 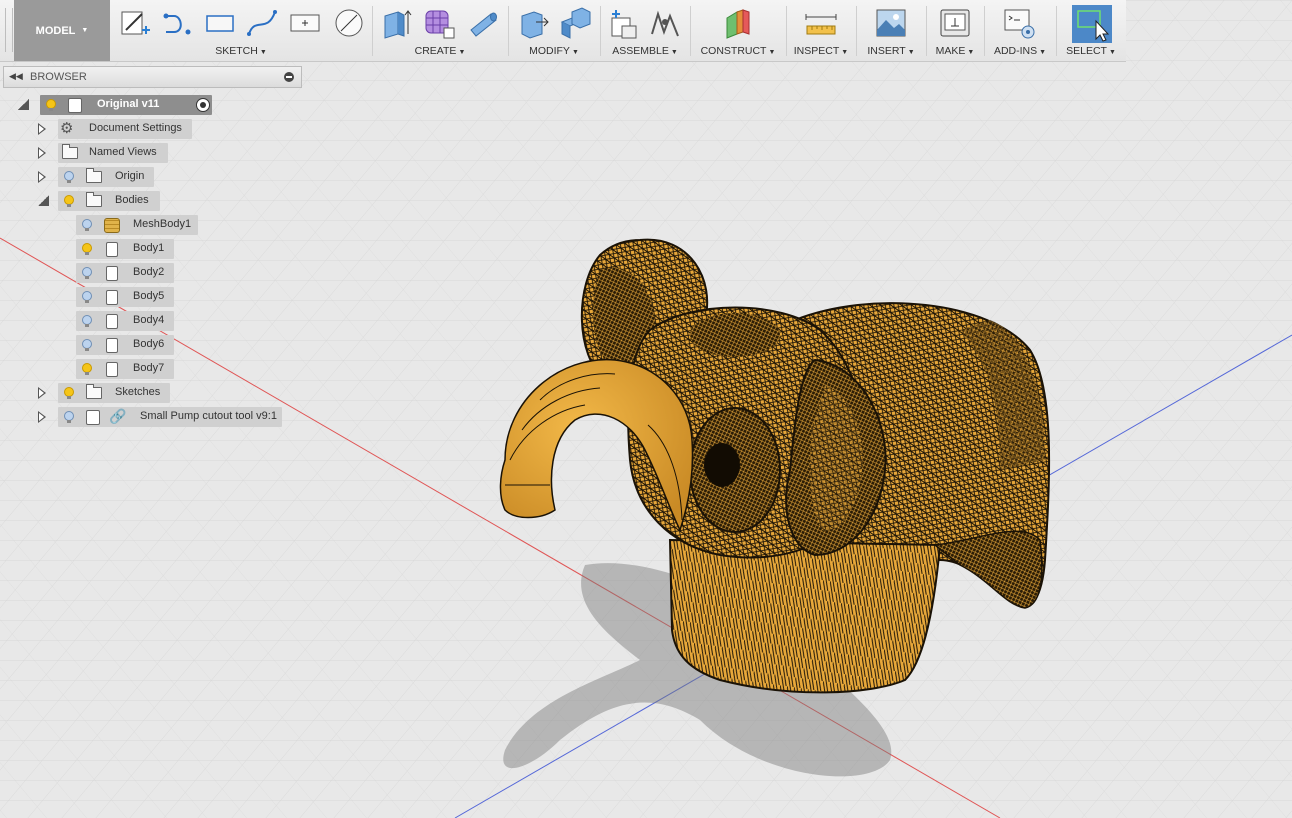 What do you see at coordinates (665, 23) in the screenshot?
I see `joint-icon` at bounding box center [665, 23].